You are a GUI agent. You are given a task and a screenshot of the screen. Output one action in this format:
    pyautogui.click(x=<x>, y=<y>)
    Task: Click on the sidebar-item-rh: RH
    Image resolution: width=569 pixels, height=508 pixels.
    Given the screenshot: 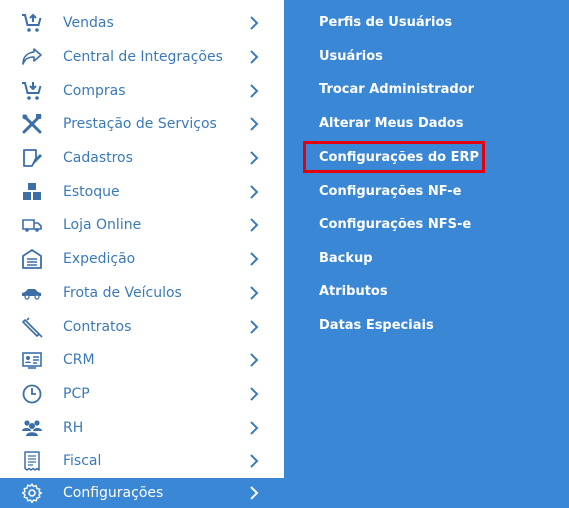 What is the action you would take?
    pyautogui.click(x=142, y=427)
    